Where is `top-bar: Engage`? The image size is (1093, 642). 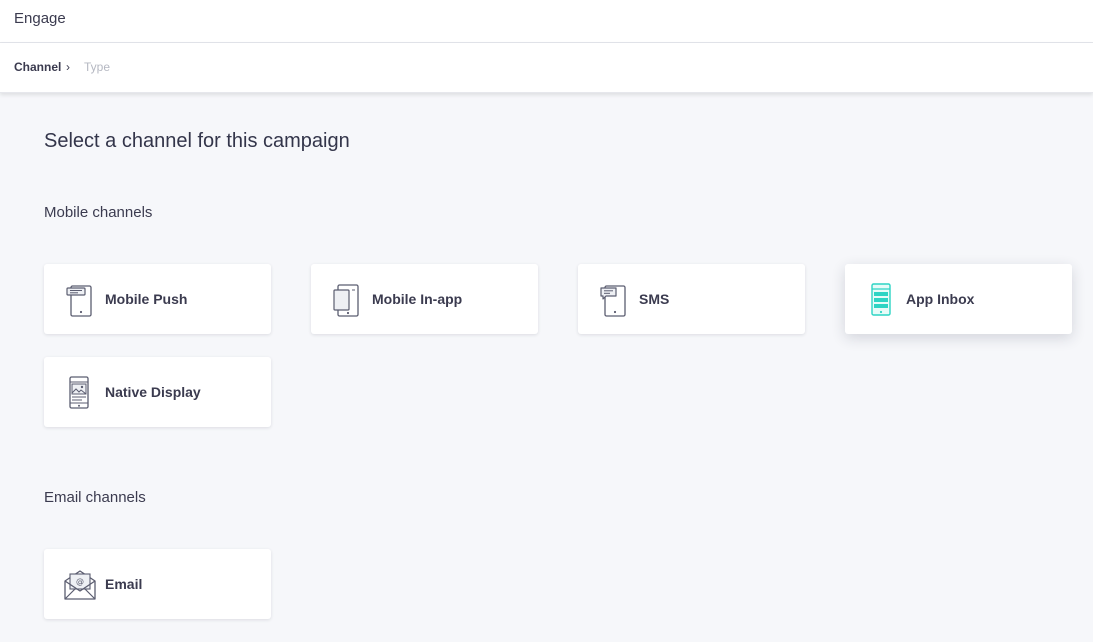
top-bar: Engage is located at coordinates (546, 21).